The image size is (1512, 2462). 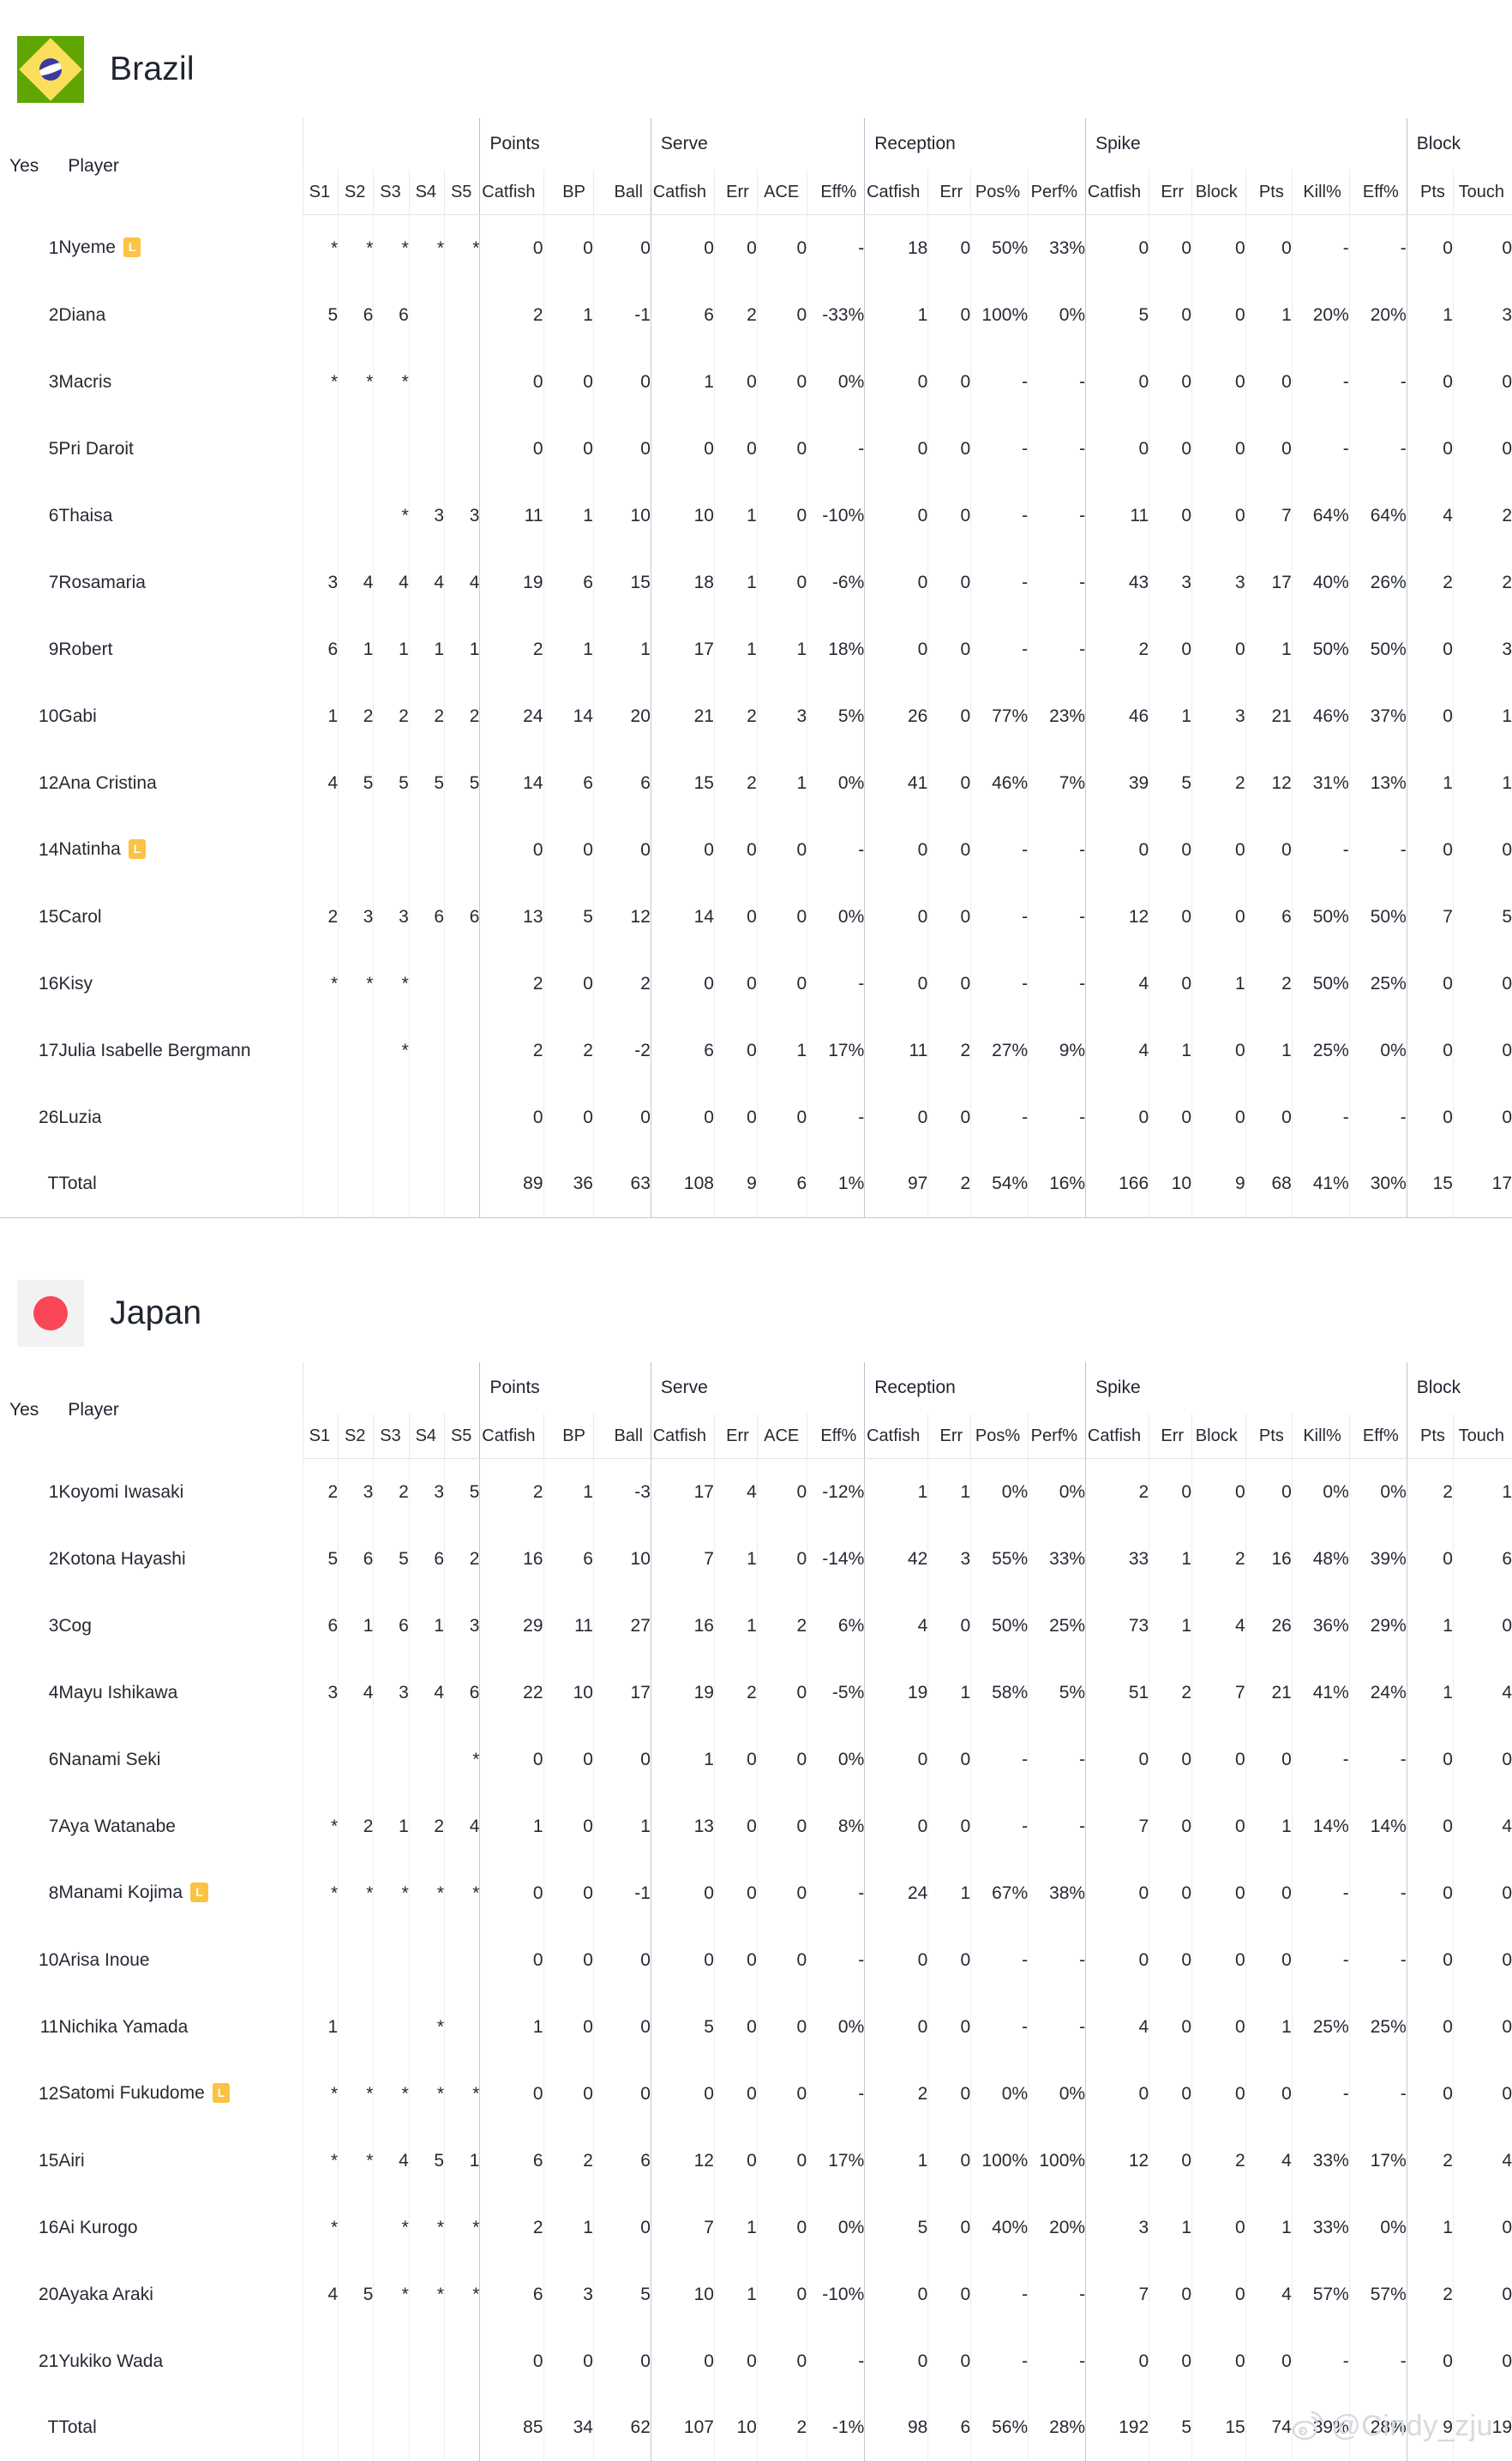 I want to click on stat-cell-touch: 0, so click(x=1482, y=449).